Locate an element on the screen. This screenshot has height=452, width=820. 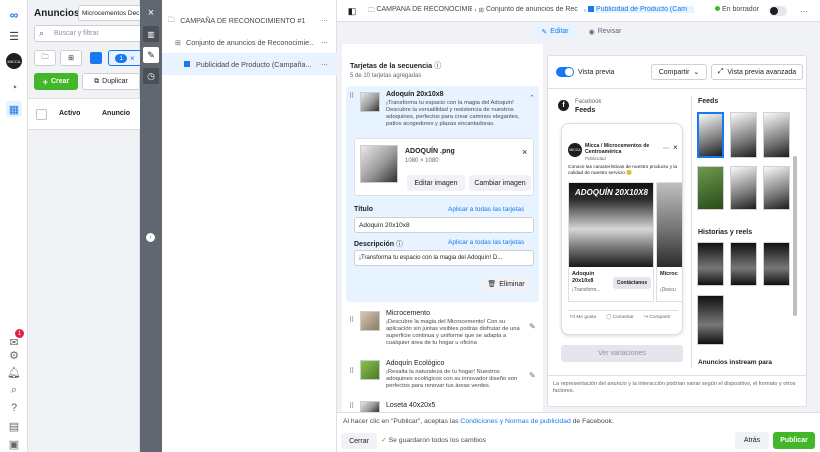
tab-review: ◉ Revisar is located at coordinates (605, 31).